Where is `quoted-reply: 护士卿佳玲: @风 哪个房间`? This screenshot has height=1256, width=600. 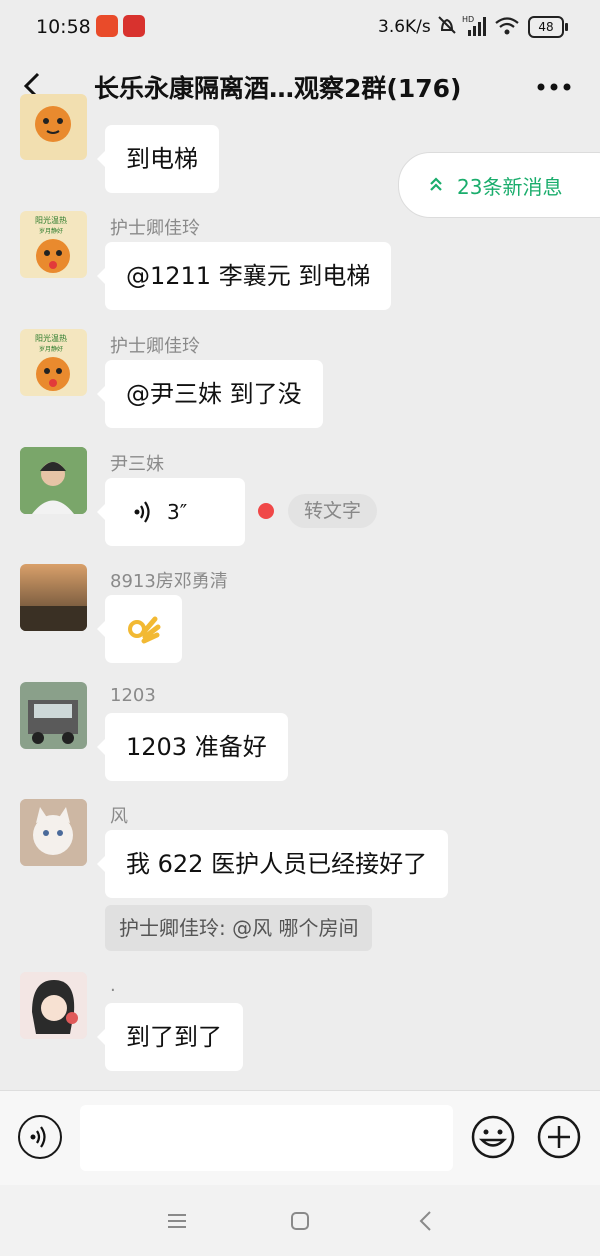
quoted-reply: 护士卿佳玲: @风 哪个房间 is located at coordinates (239, 928).